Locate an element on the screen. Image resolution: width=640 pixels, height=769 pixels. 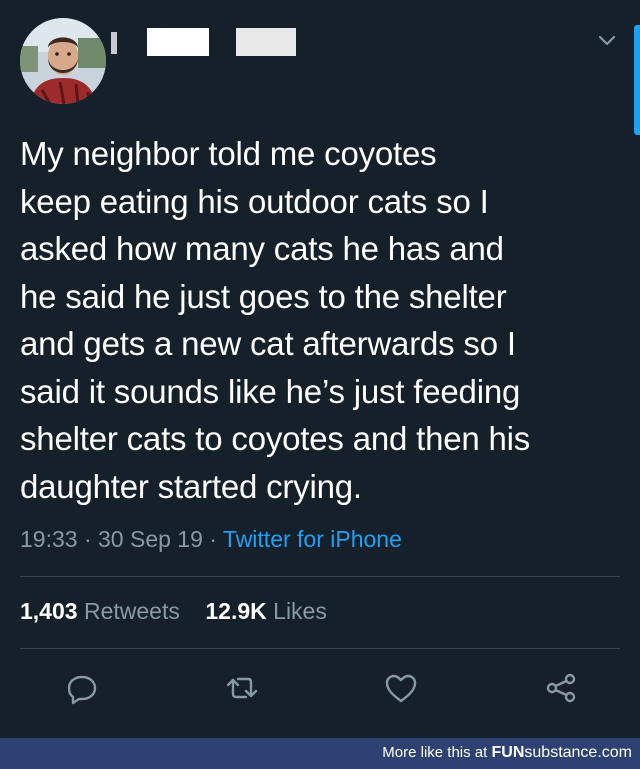
tweet-metadata: 19:33 · 30 Sep 19 · Twitter for iPhone is located at coordinates (211, 539).